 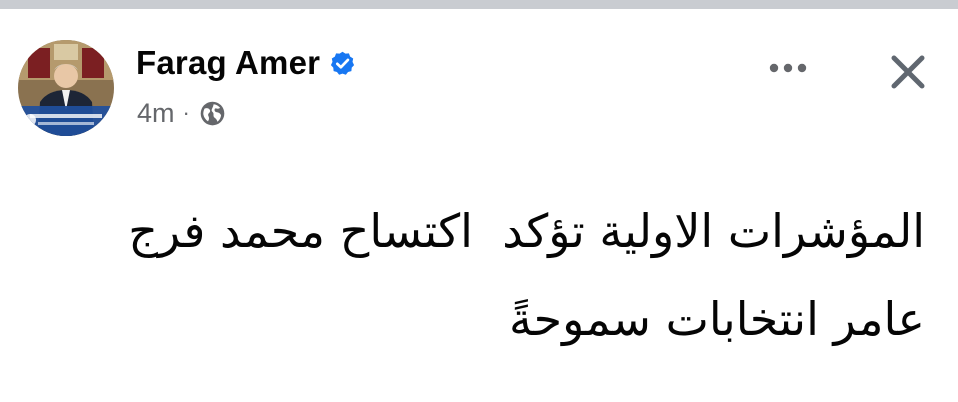 What do you see at coordinates (156, 113) in the screenshot?
I see `post-timestamp: 4m` at bounding box center [156, 113].